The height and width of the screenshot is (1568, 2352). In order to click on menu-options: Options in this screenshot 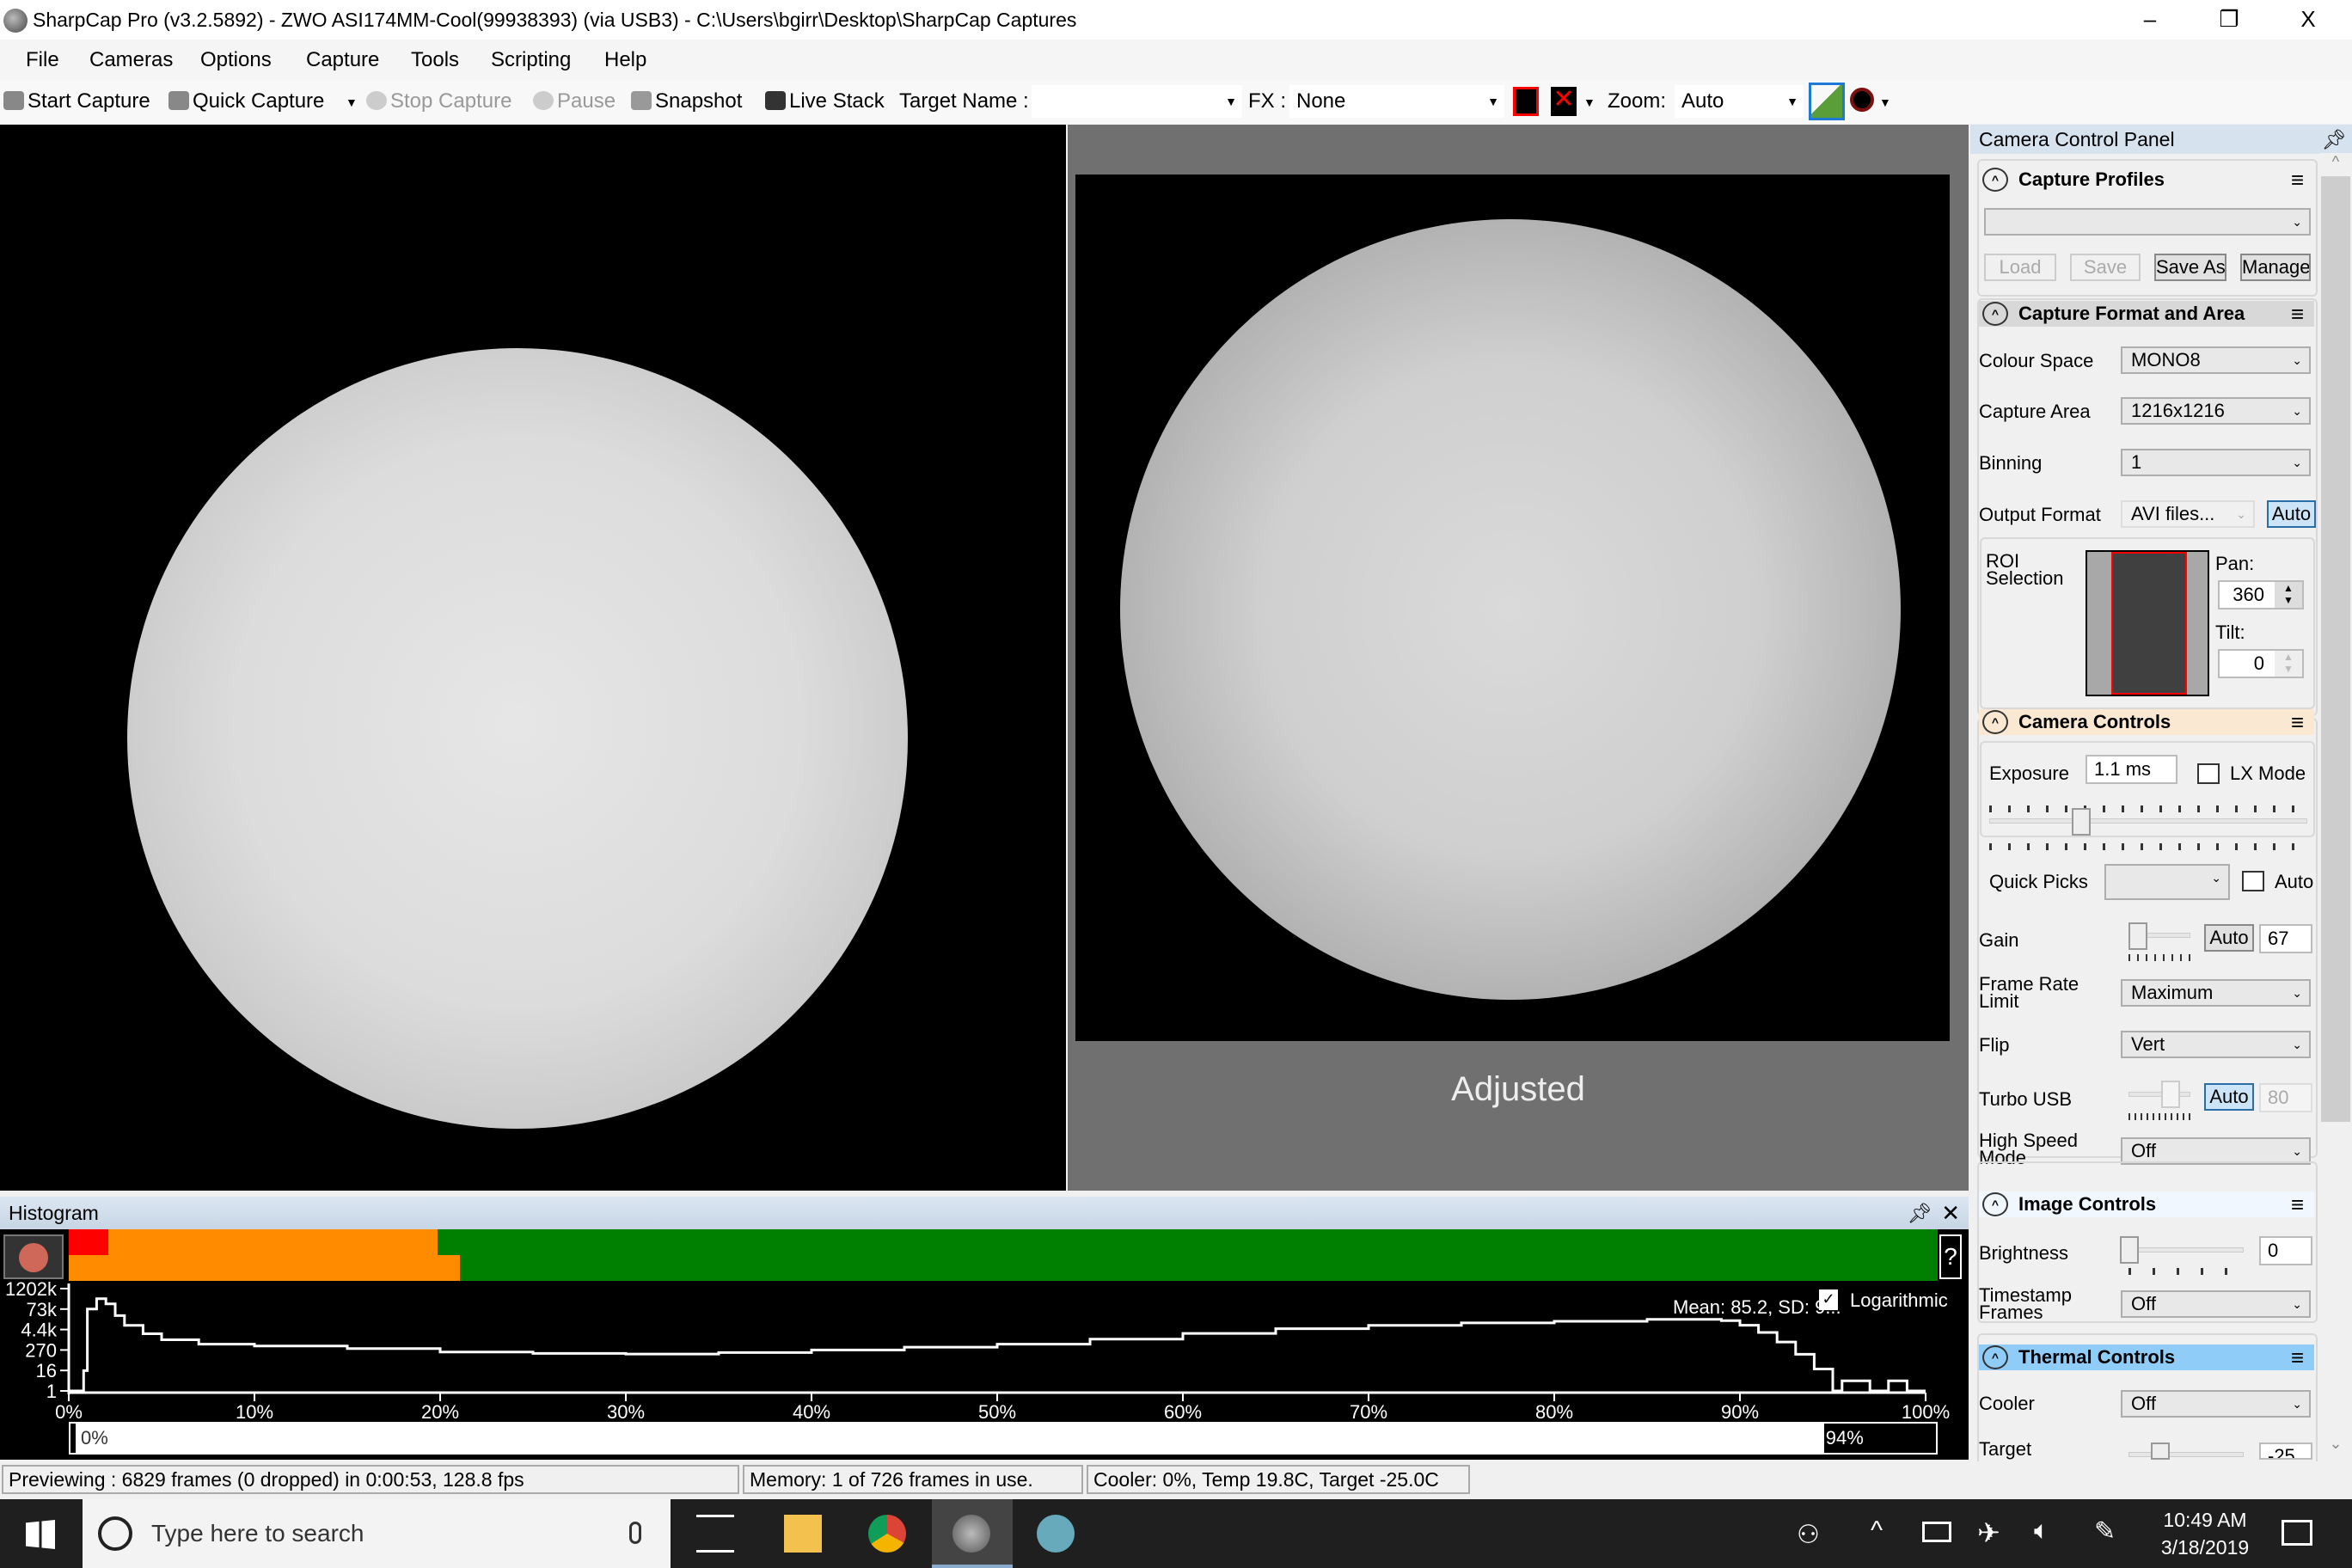, I will do `click(236, 60)`.